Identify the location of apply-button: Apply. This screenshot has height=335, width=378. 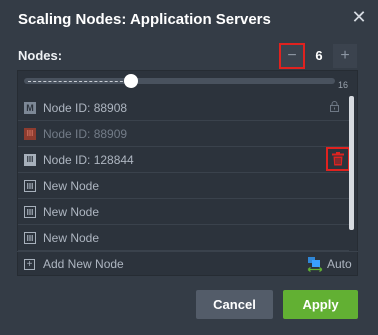
(320, 304).